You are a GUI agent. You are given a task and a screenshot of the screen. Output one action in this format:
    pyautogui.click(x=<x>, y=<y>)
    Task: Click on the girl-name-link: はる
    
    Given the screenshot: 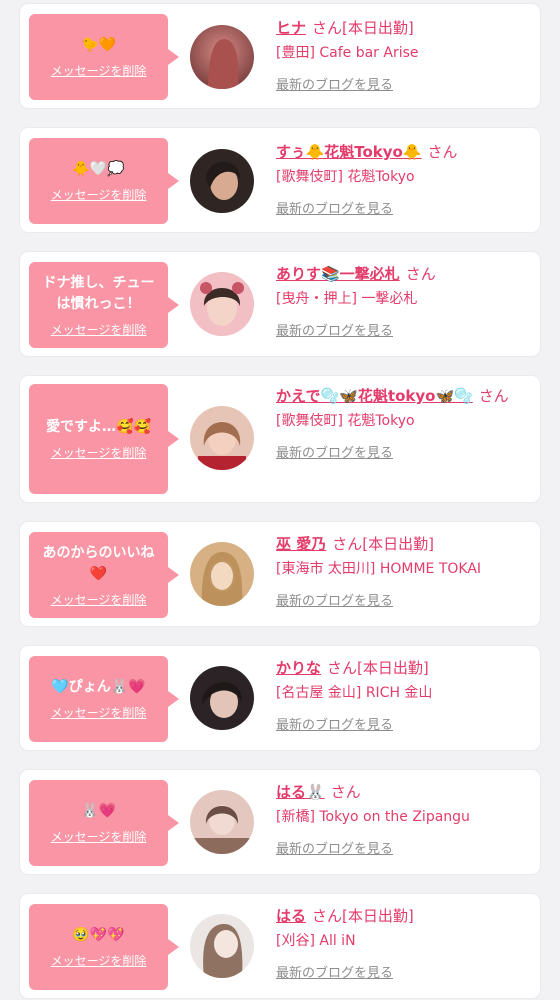 What is the action you would take?
    pyautogui.click(x=291, y=916)
    